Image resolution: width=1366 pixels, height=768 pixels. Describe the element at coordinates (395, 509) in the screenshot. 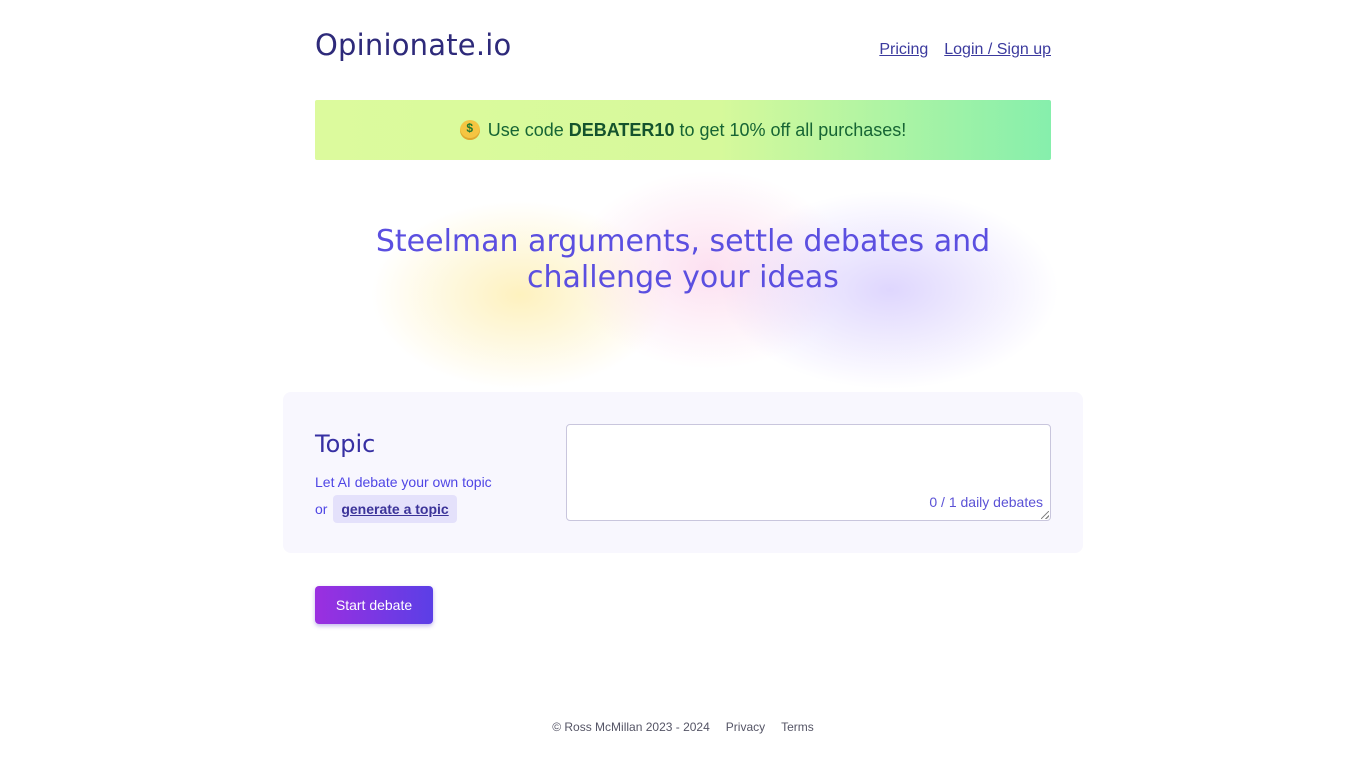

I see `generate-topic-link: generate a topic` at that location.